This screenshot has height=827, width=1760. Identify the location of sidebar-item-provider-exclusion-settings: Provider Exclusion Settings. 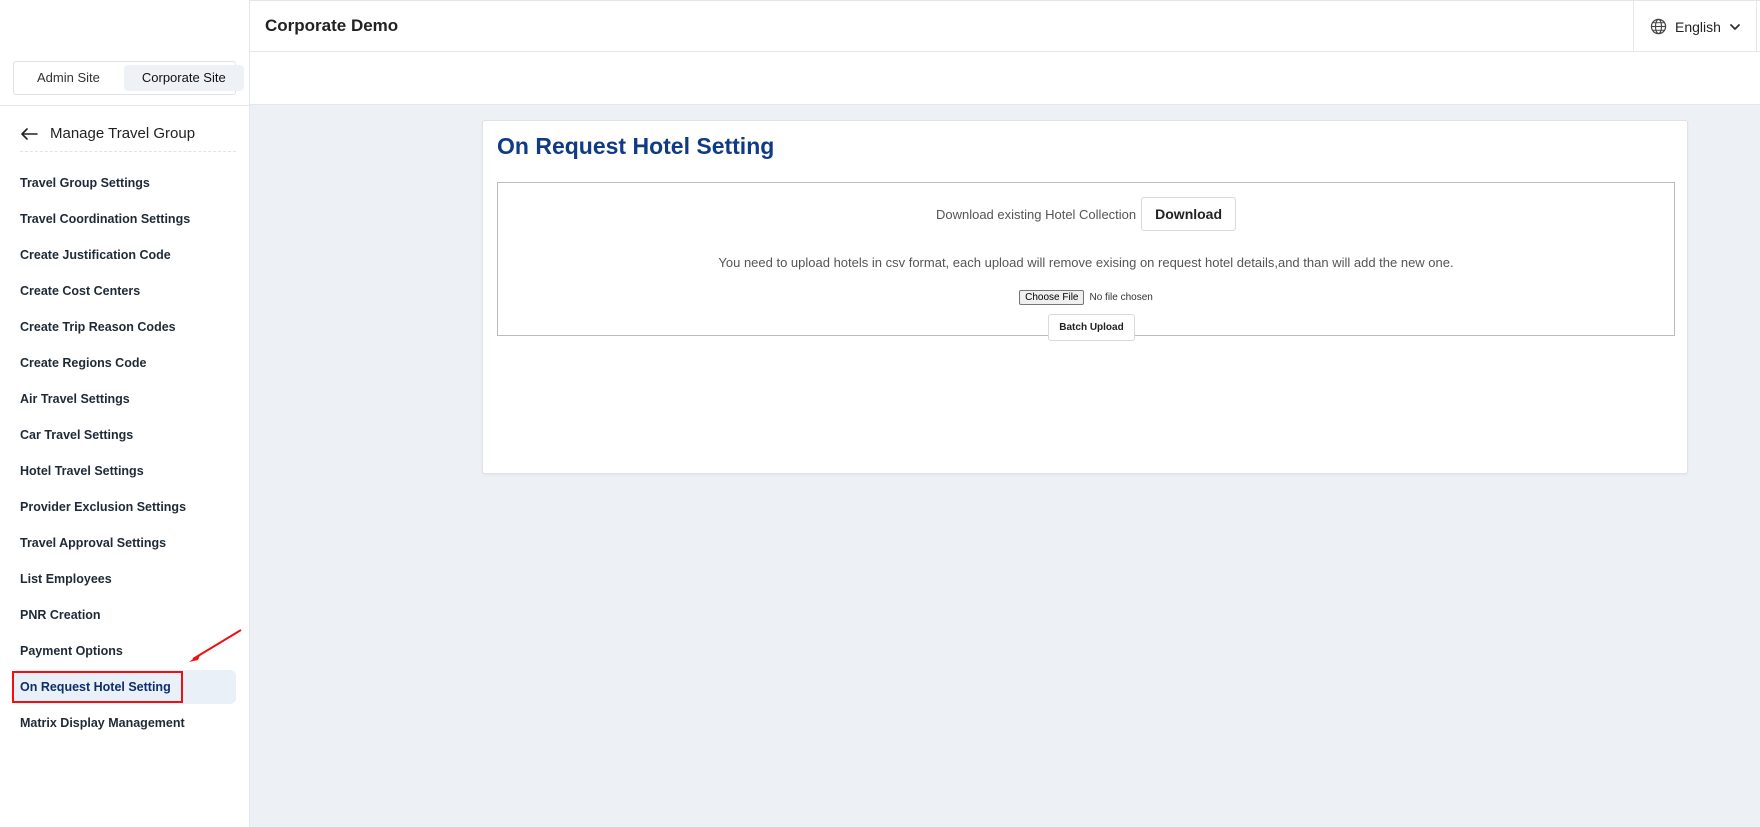
(124, 507).